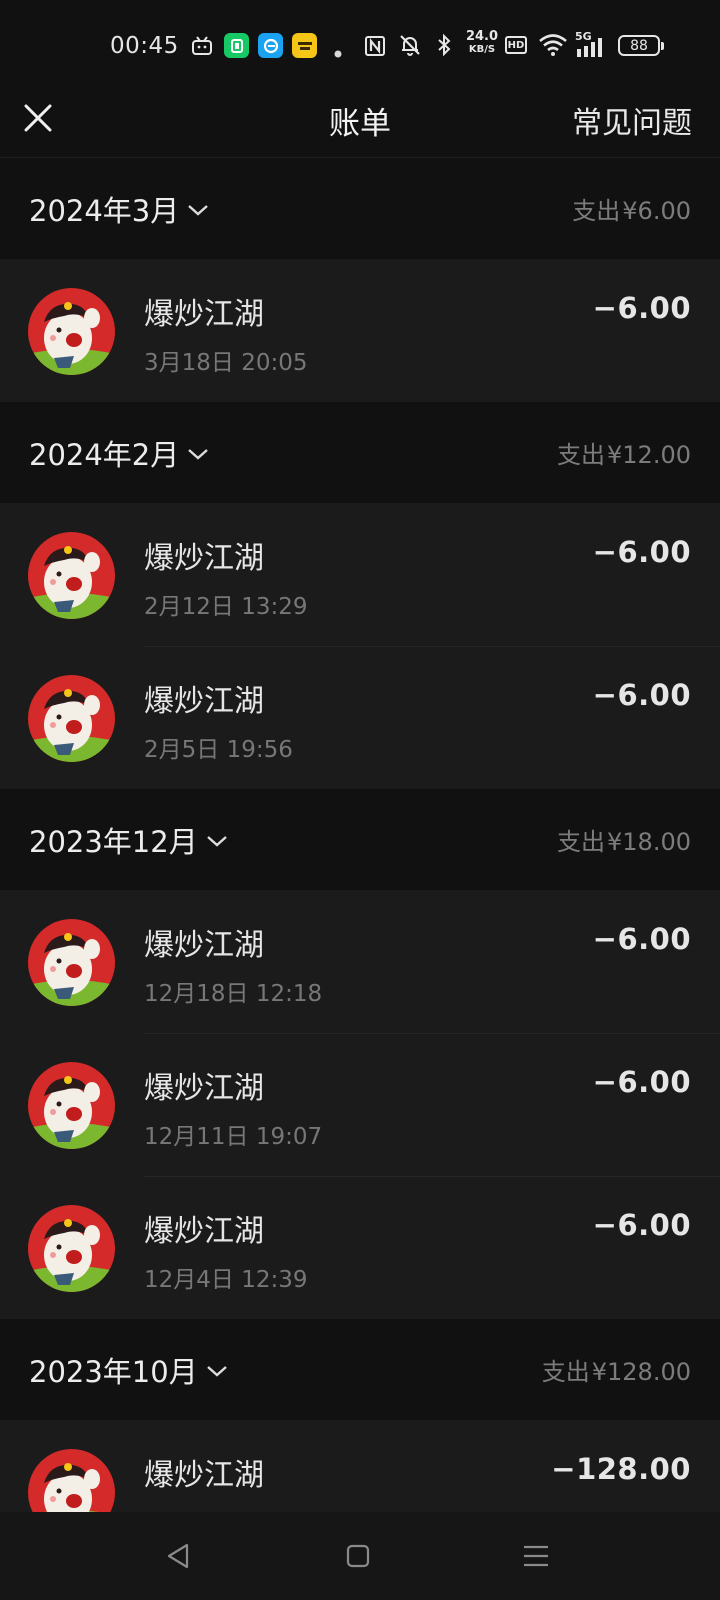 The height and width of the screenshot is (1600, 720). I want to click on blue-app-icon, so click(270, 45).